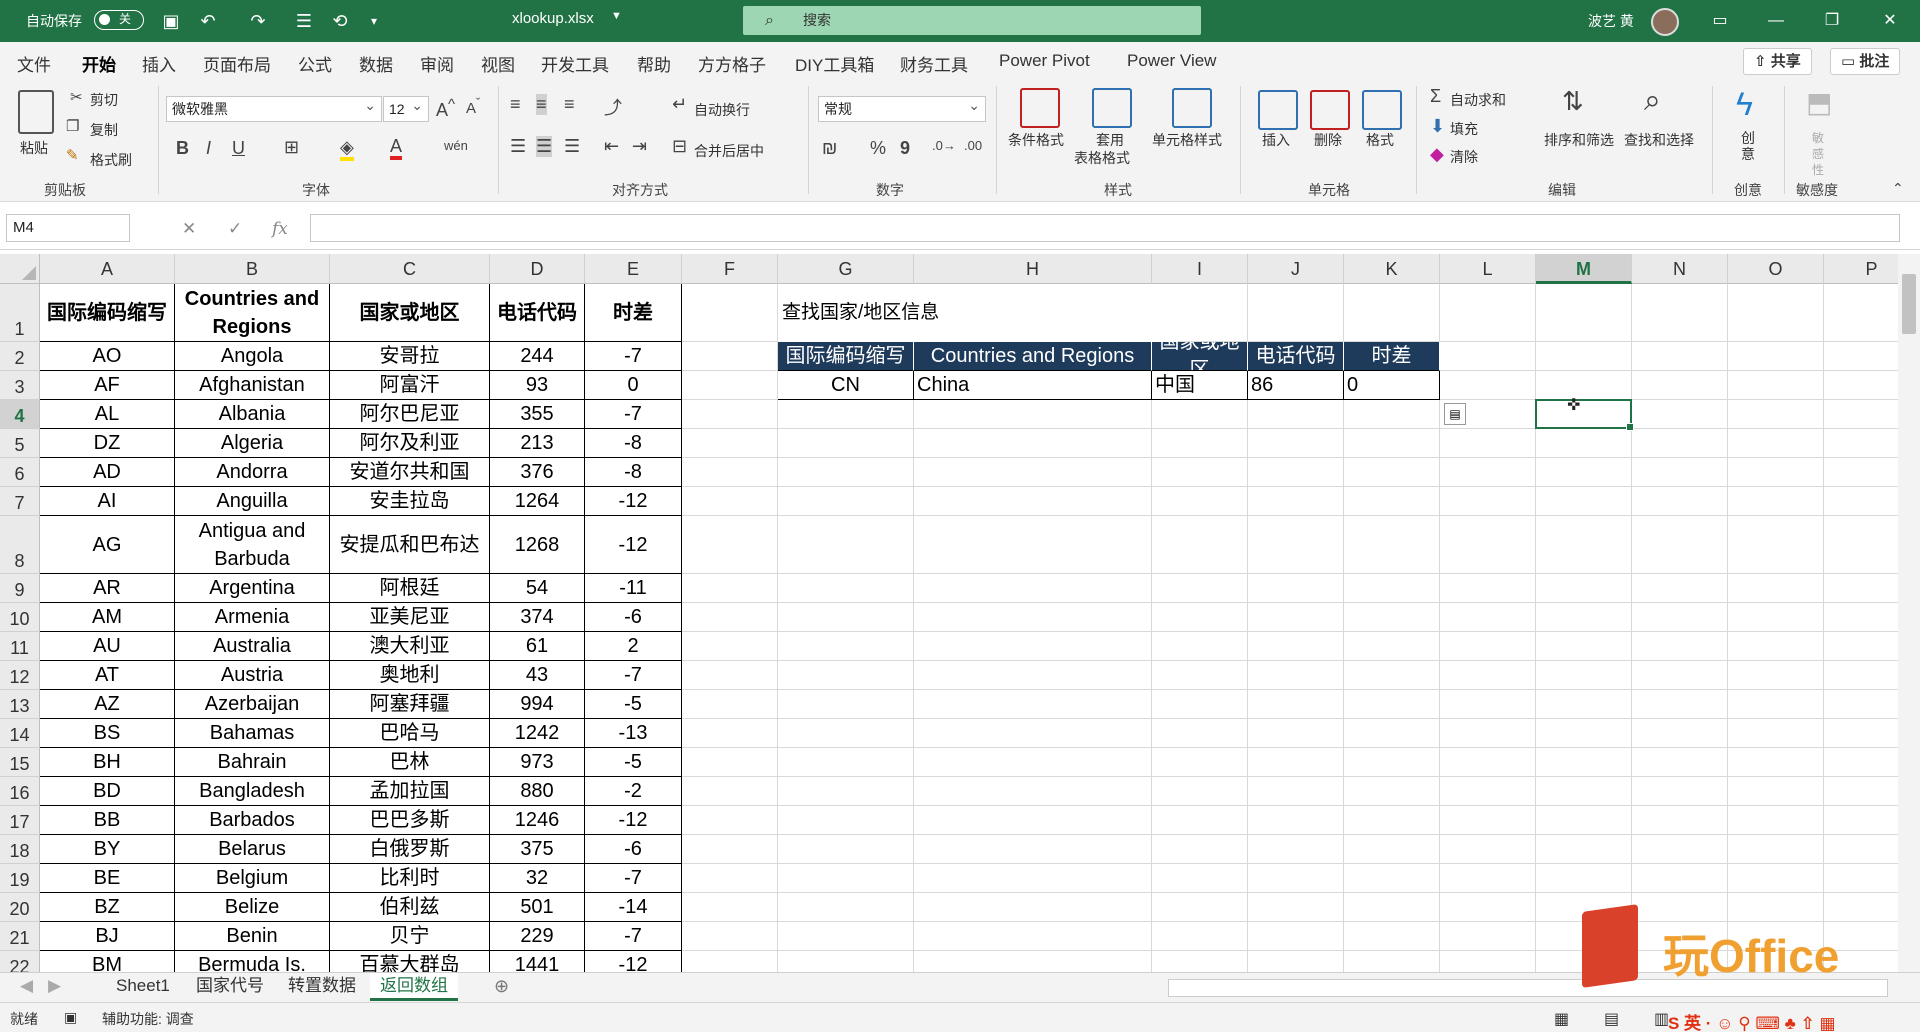 The width and height of the screenshot is (1920, 1034). Describe the element at coordinates (537, 313) in the screenshot. I see `table-header-cell: 电话代码` at that location.